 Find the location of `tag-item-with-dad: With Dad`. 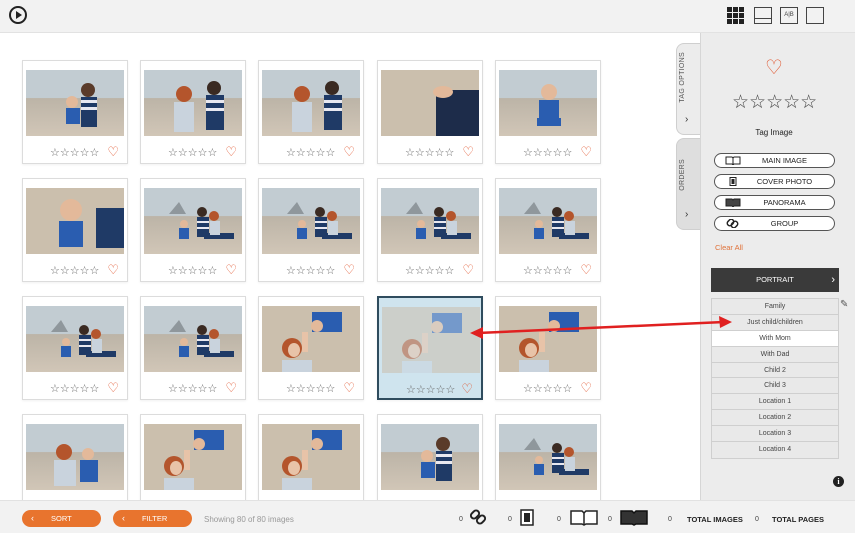

tag-item-with-dad: With Dad is located at coordinates (775, 355).